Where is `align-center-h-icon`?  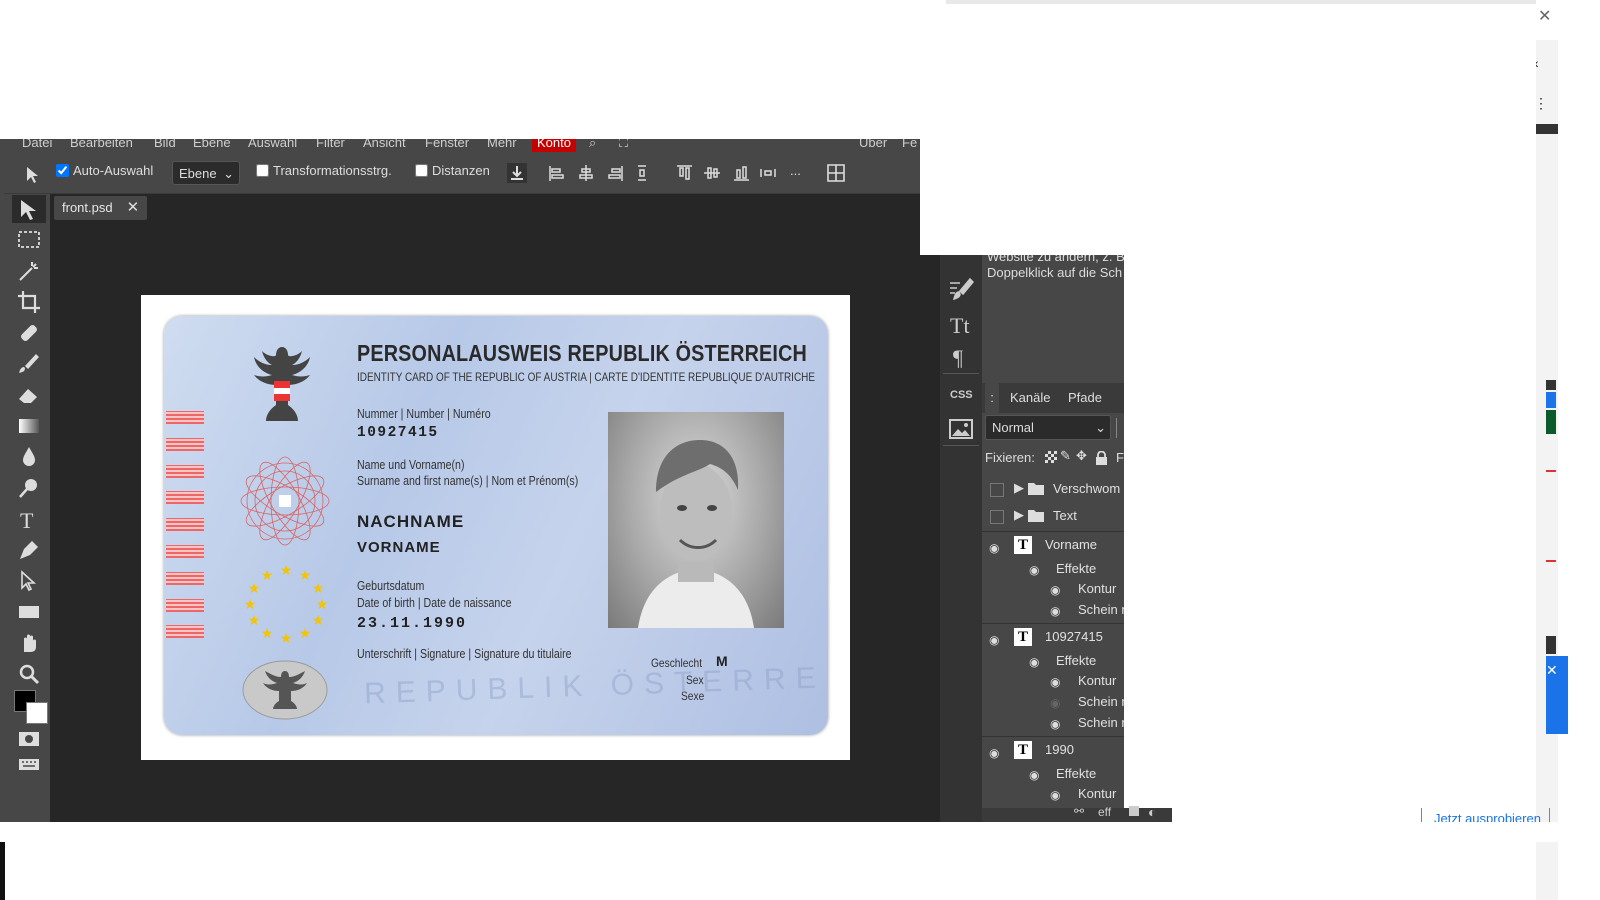 align-center-h-icon is located at coordinates (586, 173).